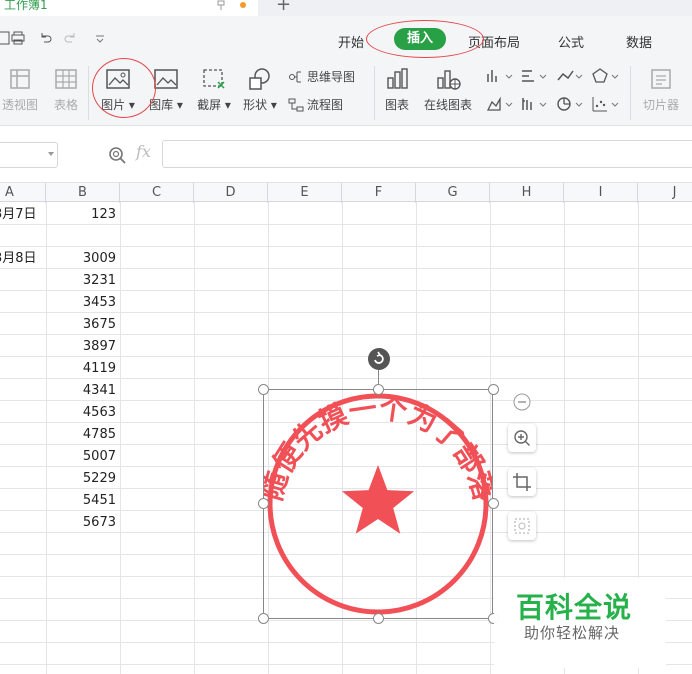 The image size is (692, 674). Describe the element at coordinates (82, 479) in the screenshot. I see `cell-b13: 5229` at that location.